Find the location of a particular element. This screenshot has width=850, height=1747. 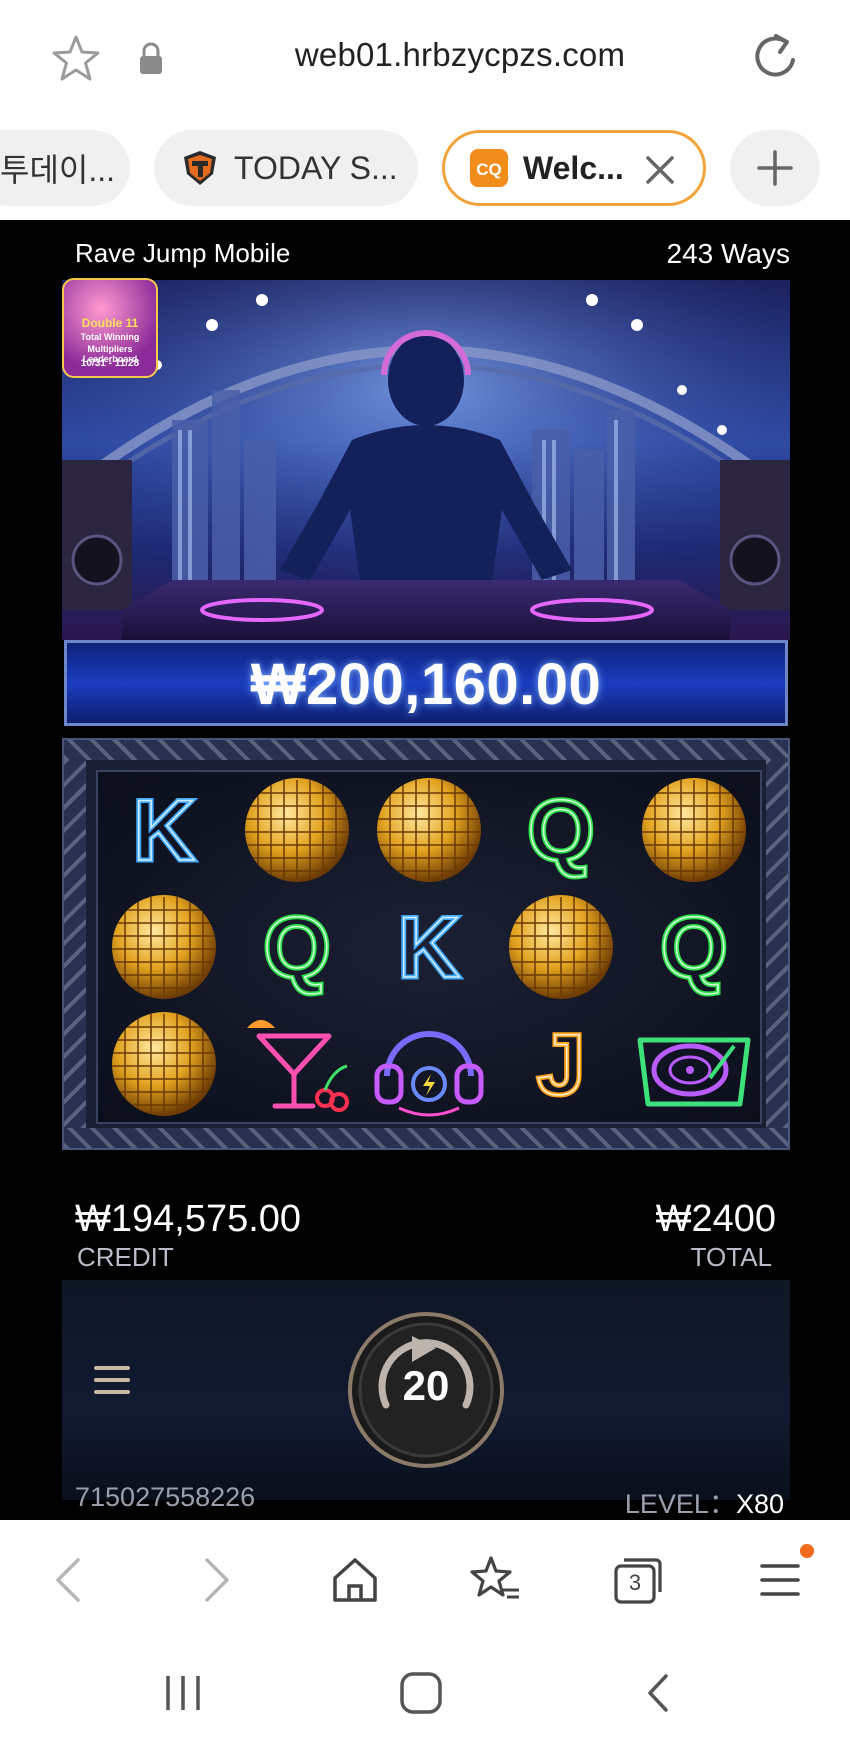

address-field: web01.hrbzycpzs.com is located at coordinates (460, 55).